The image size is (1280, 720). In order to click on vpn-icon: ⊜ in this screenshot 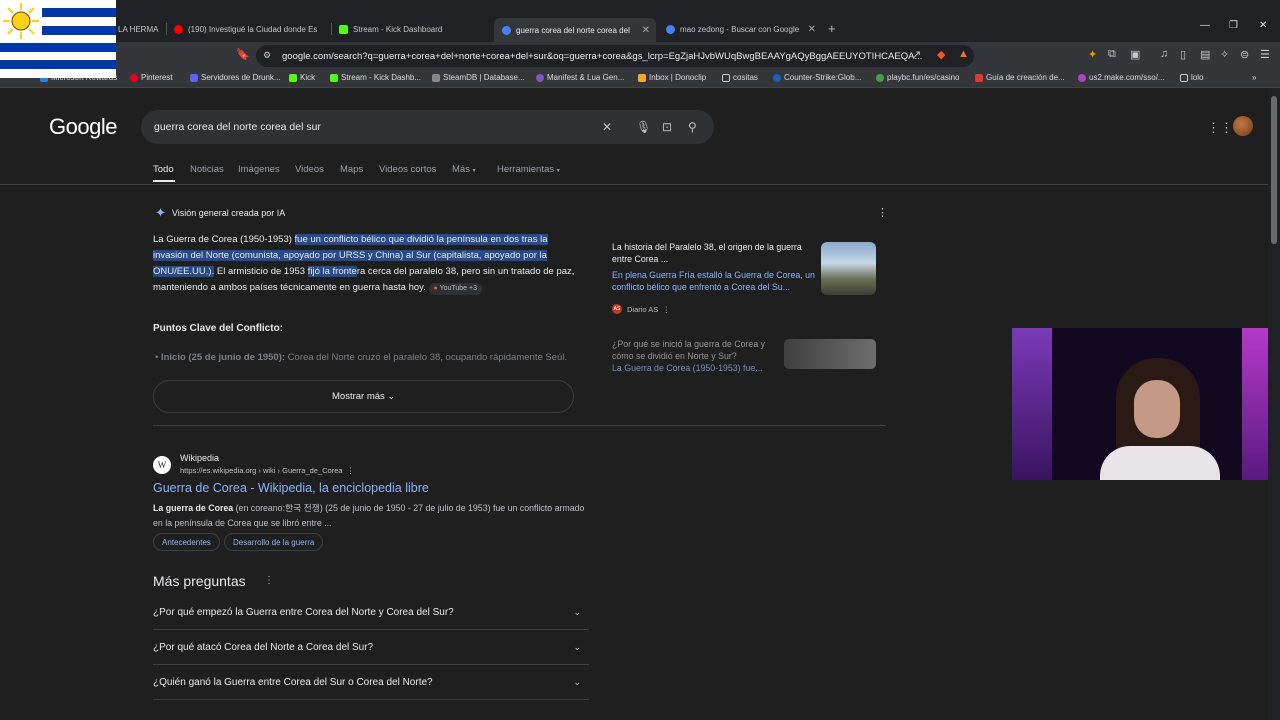, I will do `click(1244, 54)`.